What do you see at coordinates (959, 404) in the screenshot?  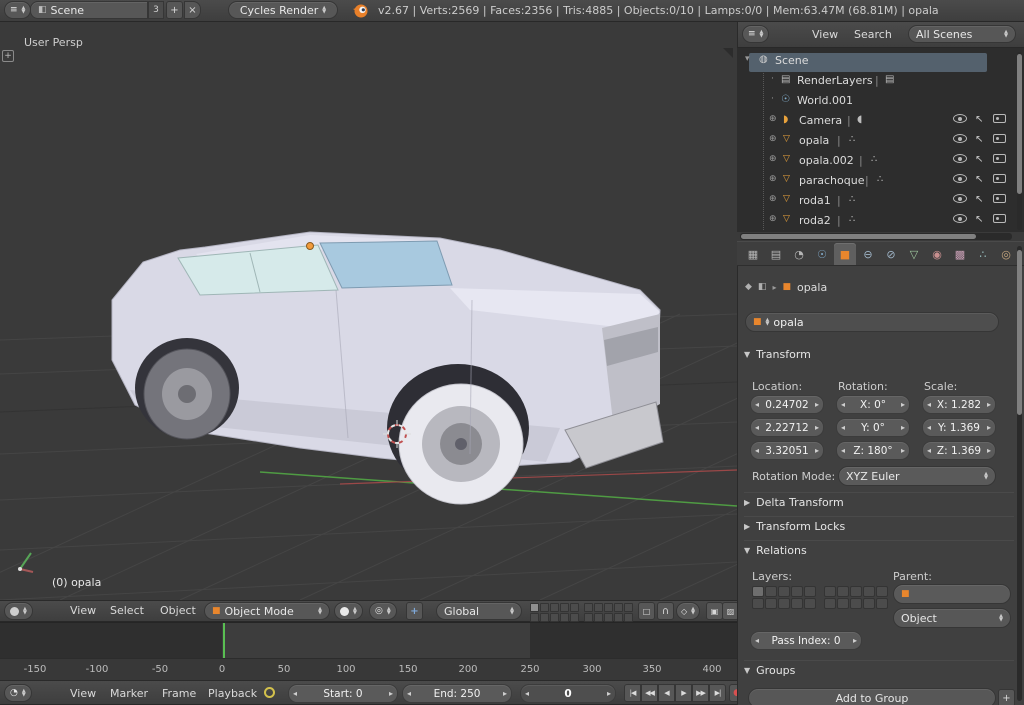 I see `scale-x-field: ◂ X: 1.282 ▸` at bounding box center [959, 404].